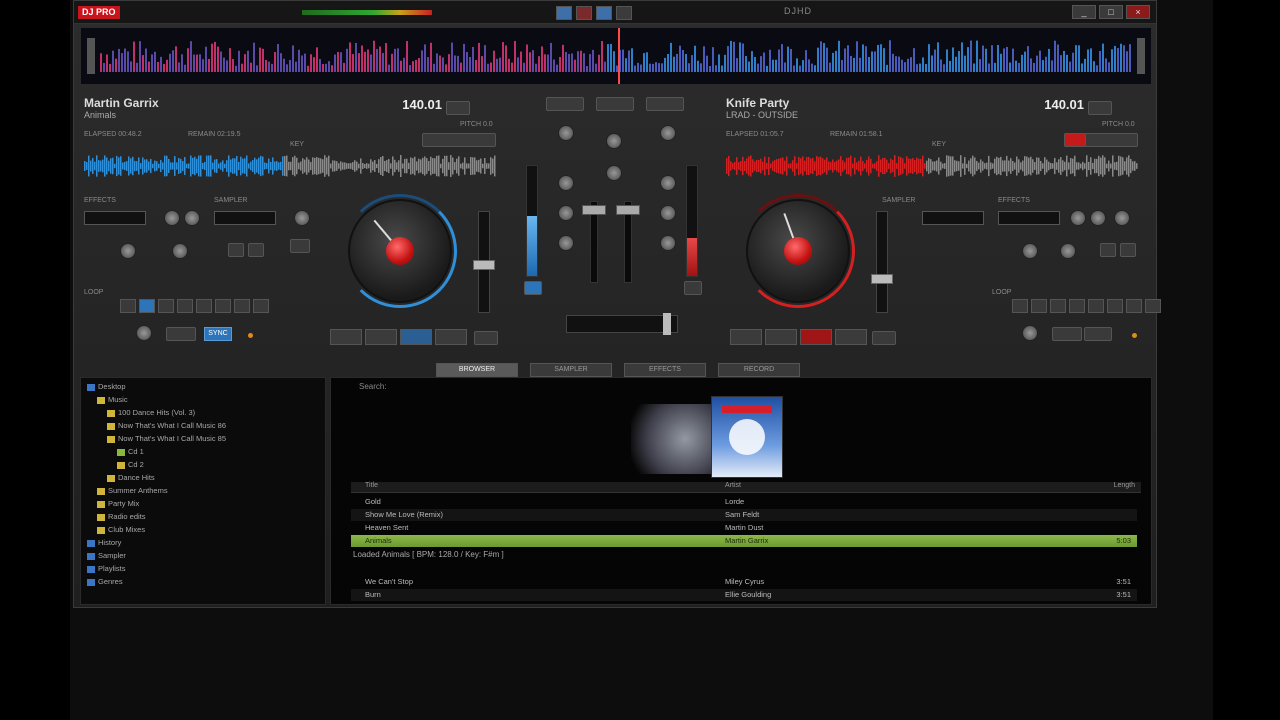 The height and width of the screenshot is (720, 1280). Describe the element at coordinates (628, 210) in the screenshot. I see `mixer-right-volume-fader` at that location.